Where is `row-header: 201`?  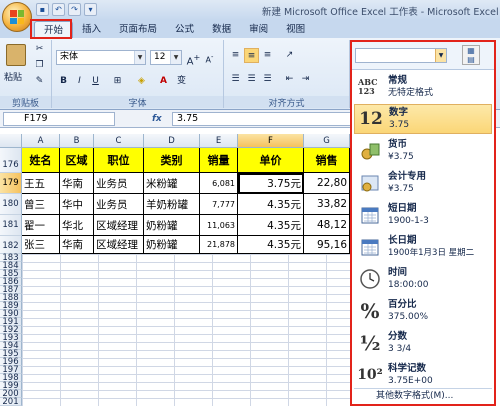 row-header: 201 is located at coordinates (11, 402).